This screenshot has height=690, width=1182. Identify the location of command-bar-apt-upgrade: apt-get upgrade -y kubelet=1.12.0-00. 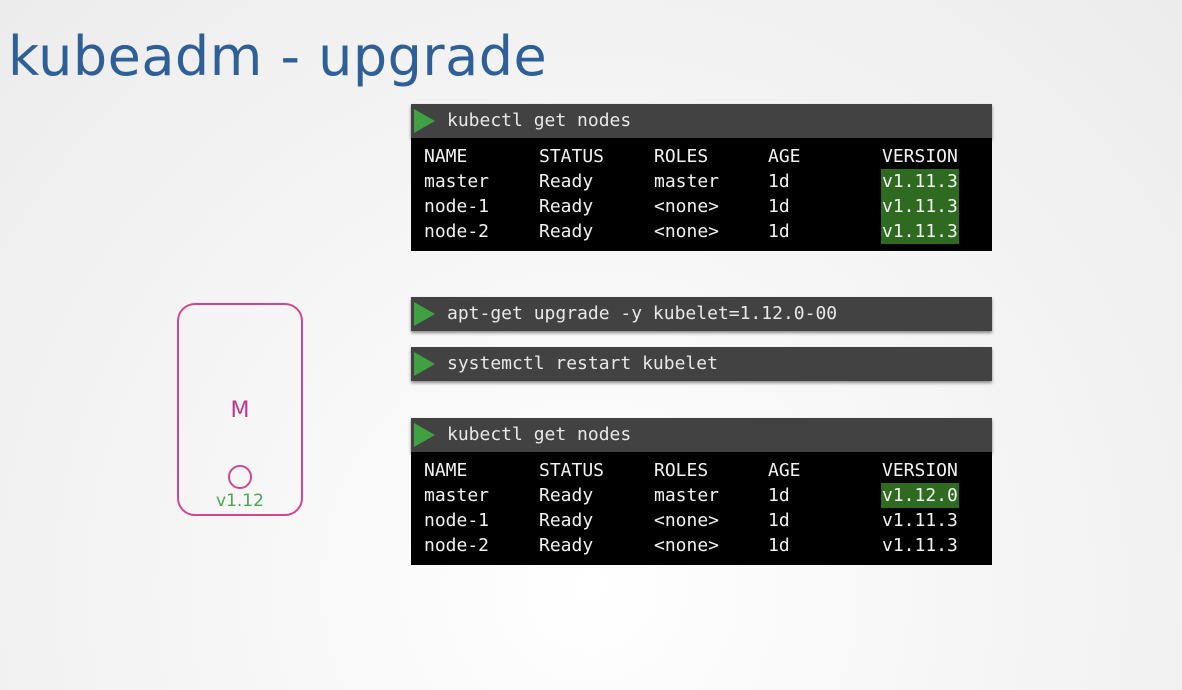
(701, 314).